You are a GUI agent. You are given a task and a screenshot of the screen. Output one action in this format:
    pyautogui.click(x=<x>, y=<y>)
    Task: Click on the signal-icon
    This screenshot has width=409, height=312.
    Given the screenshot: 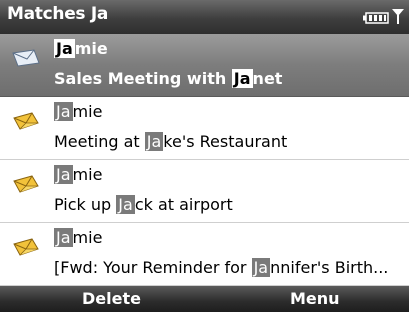 What is the action you would take?
    pyautogui.click(x=398, y=16)
    